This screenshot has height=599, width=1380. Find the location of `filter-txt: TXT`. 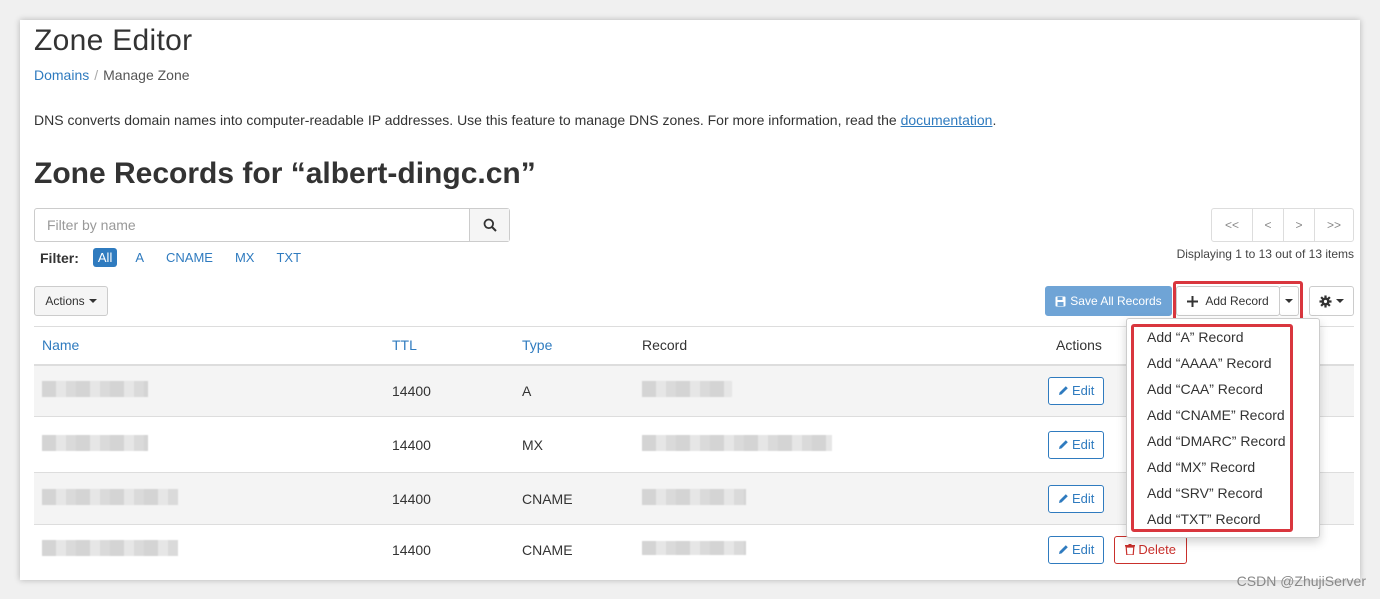

filter-txt: TXT is located at coordinates (288, 257).